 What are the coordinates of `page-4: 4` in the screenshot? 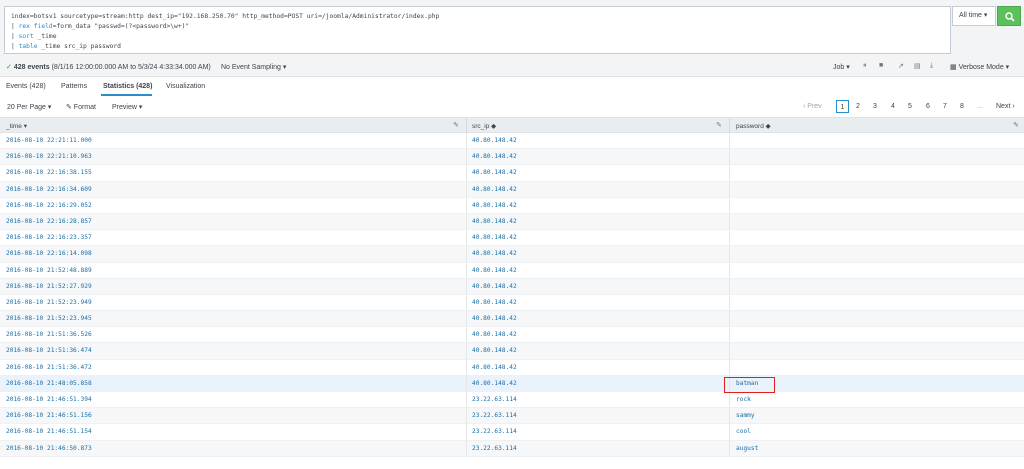 It's located at (893, 106).